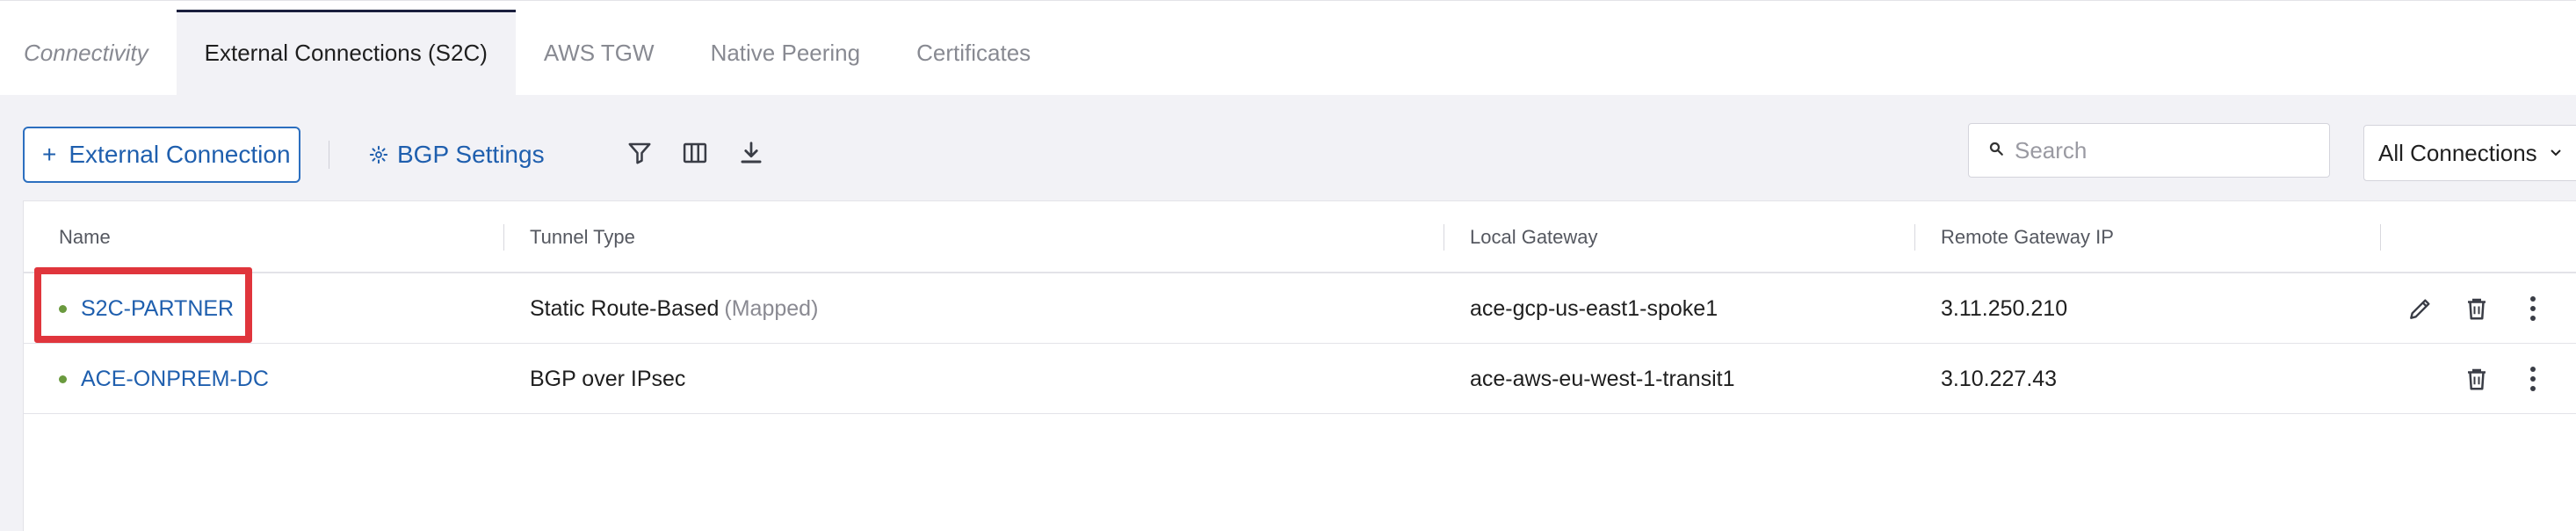 This screenshot has height=531, width=2576. Describe the element at coordinates (1594, 308) in the screenshot. I see `local-gateway-cell: ace-gcp-us-east1-spoke1` at that location.